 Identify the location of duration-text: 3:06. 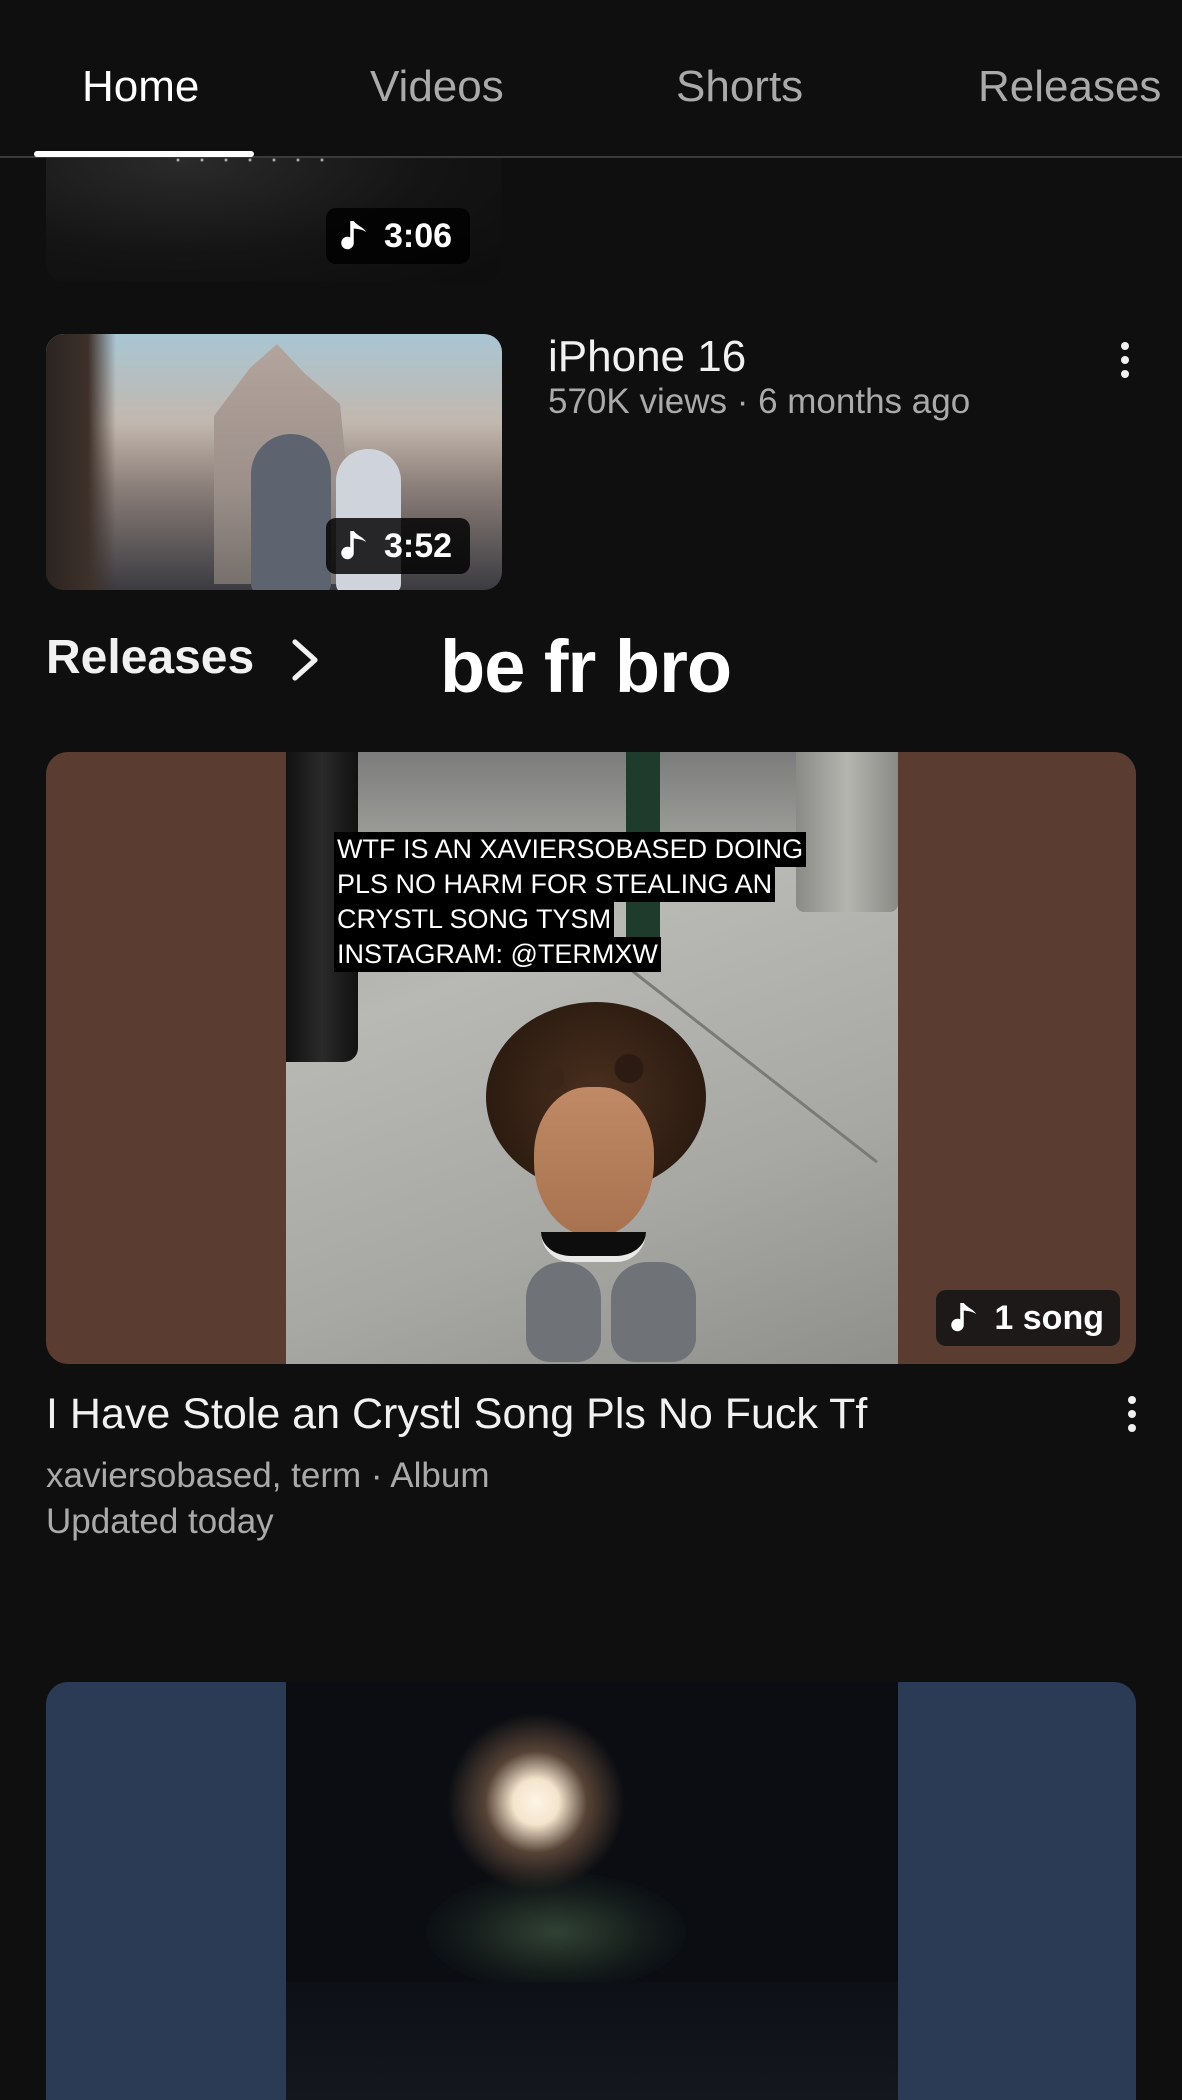
(418, 235).